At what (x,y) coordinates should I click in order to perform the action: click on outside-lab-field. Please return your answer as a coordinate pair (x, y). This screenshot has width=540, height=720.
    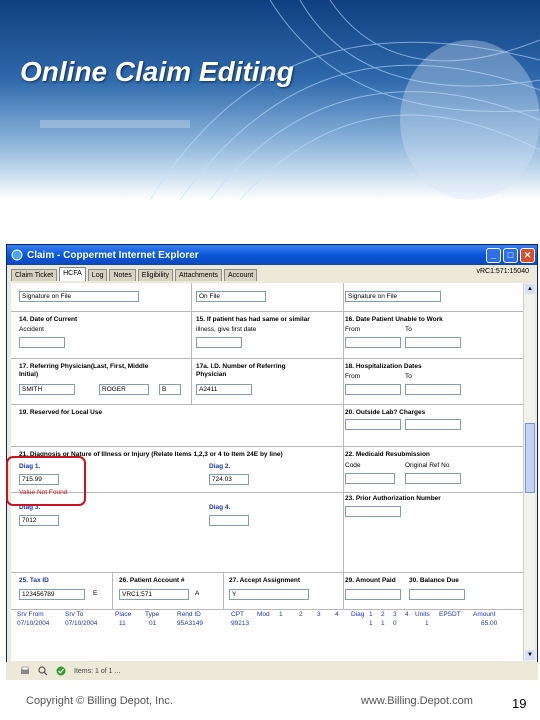
    Looking at the image, I should click on (373, 424).